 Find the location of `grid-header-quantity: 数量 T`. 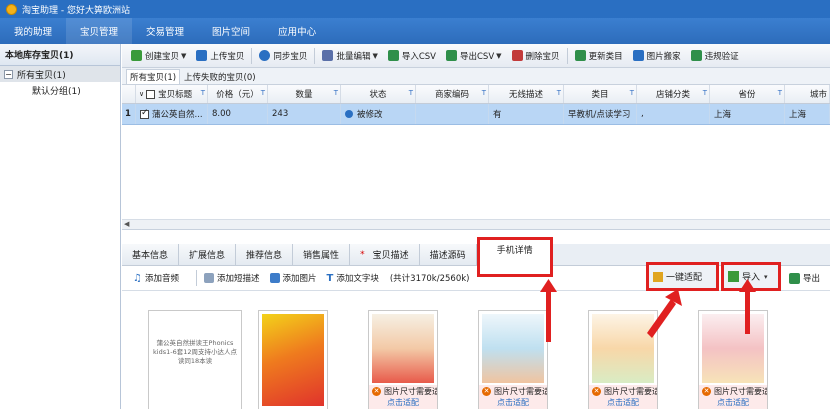

grid-header-quantity: 数量 T is located at coordinates (304, 94).